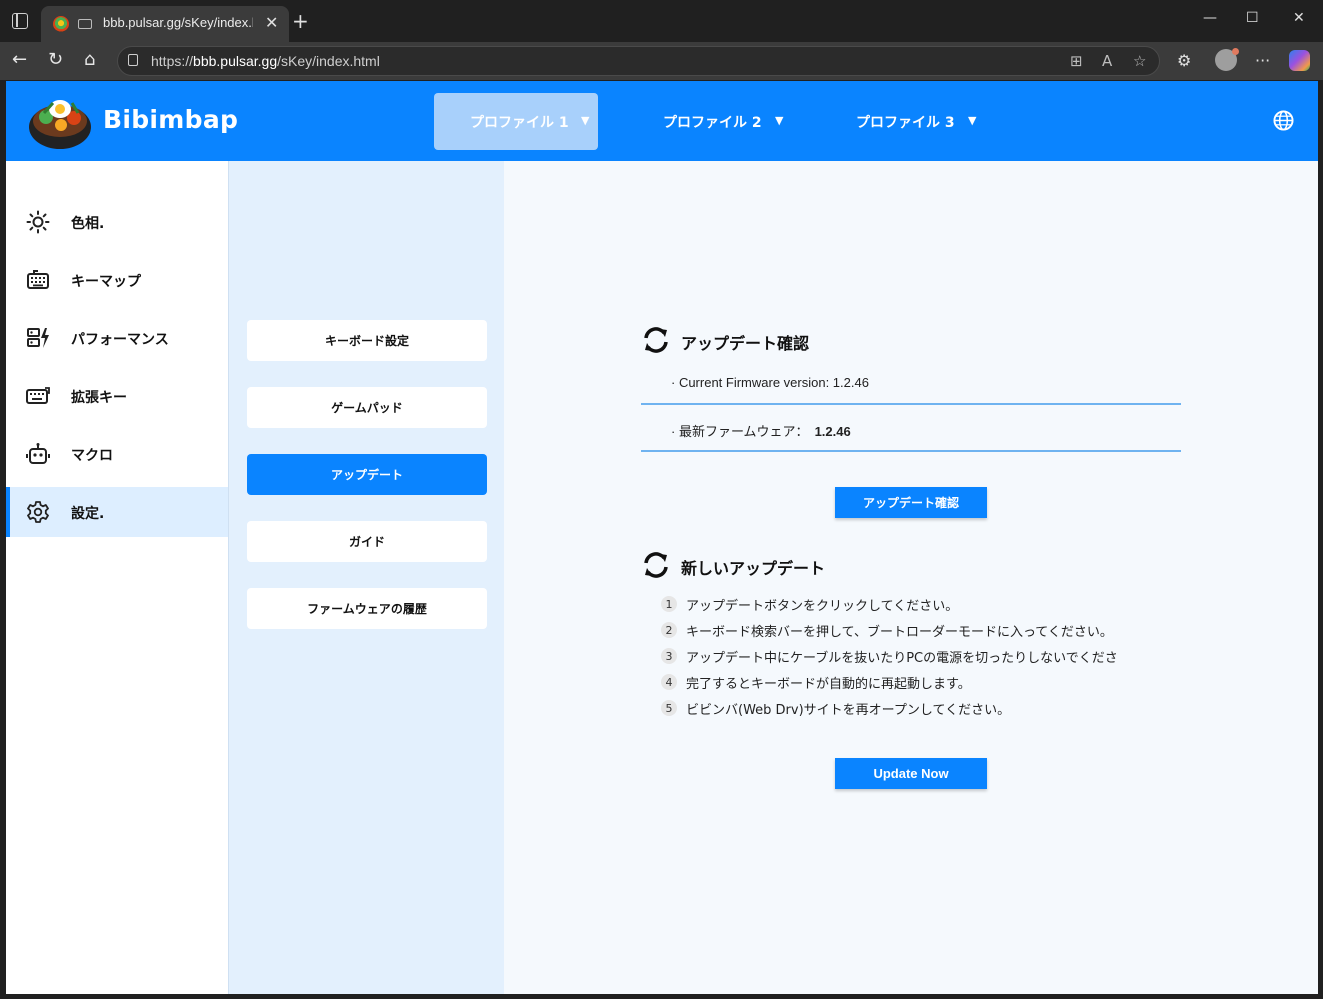 The height and width of the screenshot is (999, 1323). I want to click on tab-title: bbb.pulsar.gg/sKey/index.htr, so click(178, 22).